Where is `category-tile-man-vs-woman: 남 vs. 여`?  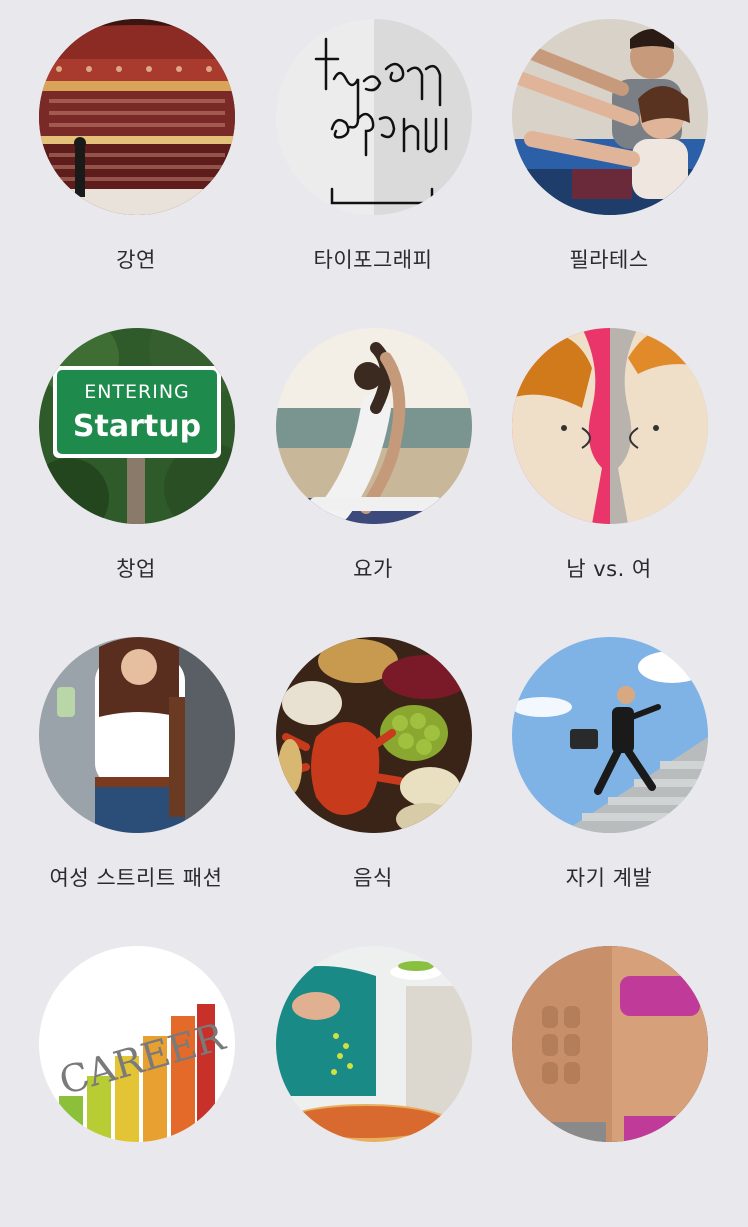
category-tile-man-vs-woman: 남 vs. 여 is located at coordinates (609, 459).